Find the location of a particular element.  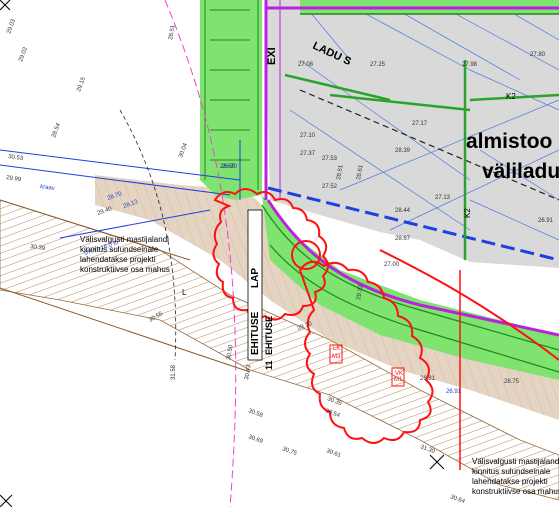

elevation-label: 27.53 is located at coordinates (330, 159).